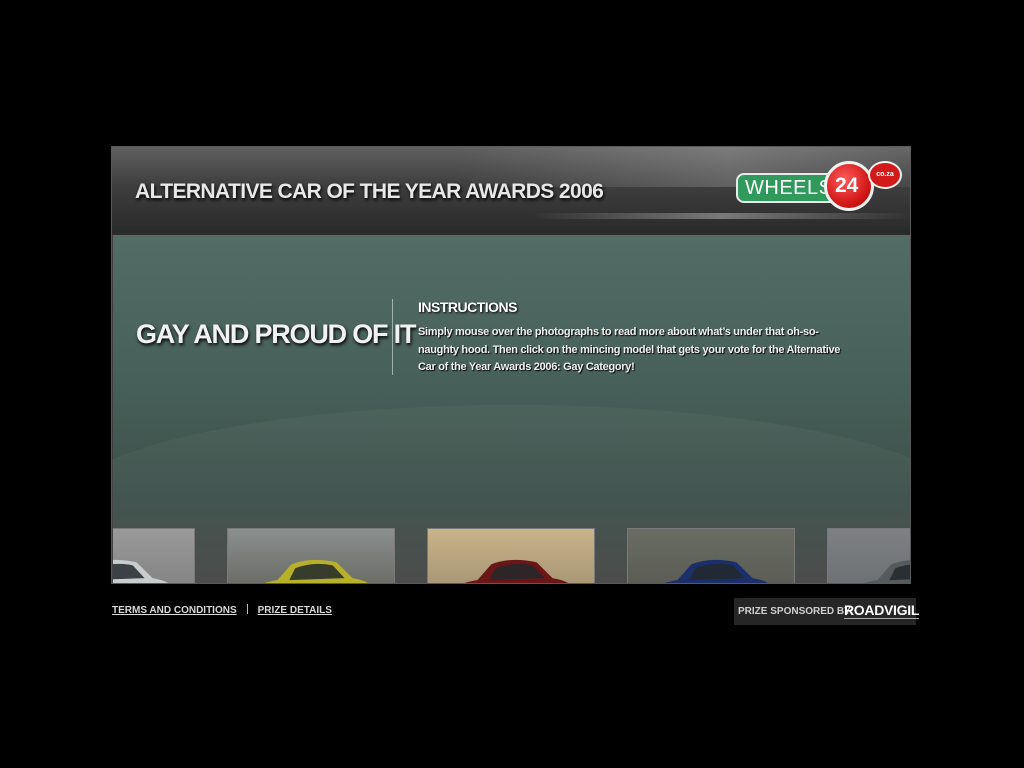 Image resolution: width=1024 pixels, height=768 pixels. I want to click on sponsor-badge: PRIZE SPONSORED BY ROADVIGIL, so click(827, 611).